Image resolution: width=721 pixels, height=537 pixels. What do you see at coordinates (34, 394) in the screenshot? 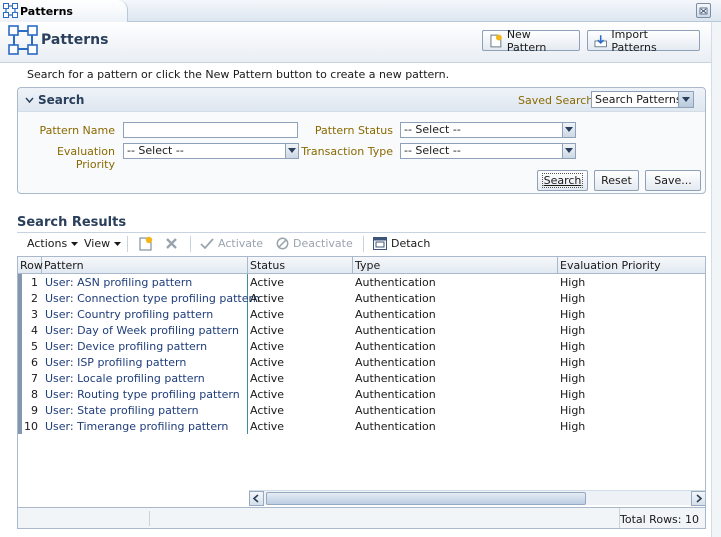
I see `row-number: 8` at bounding box center [34, 394].